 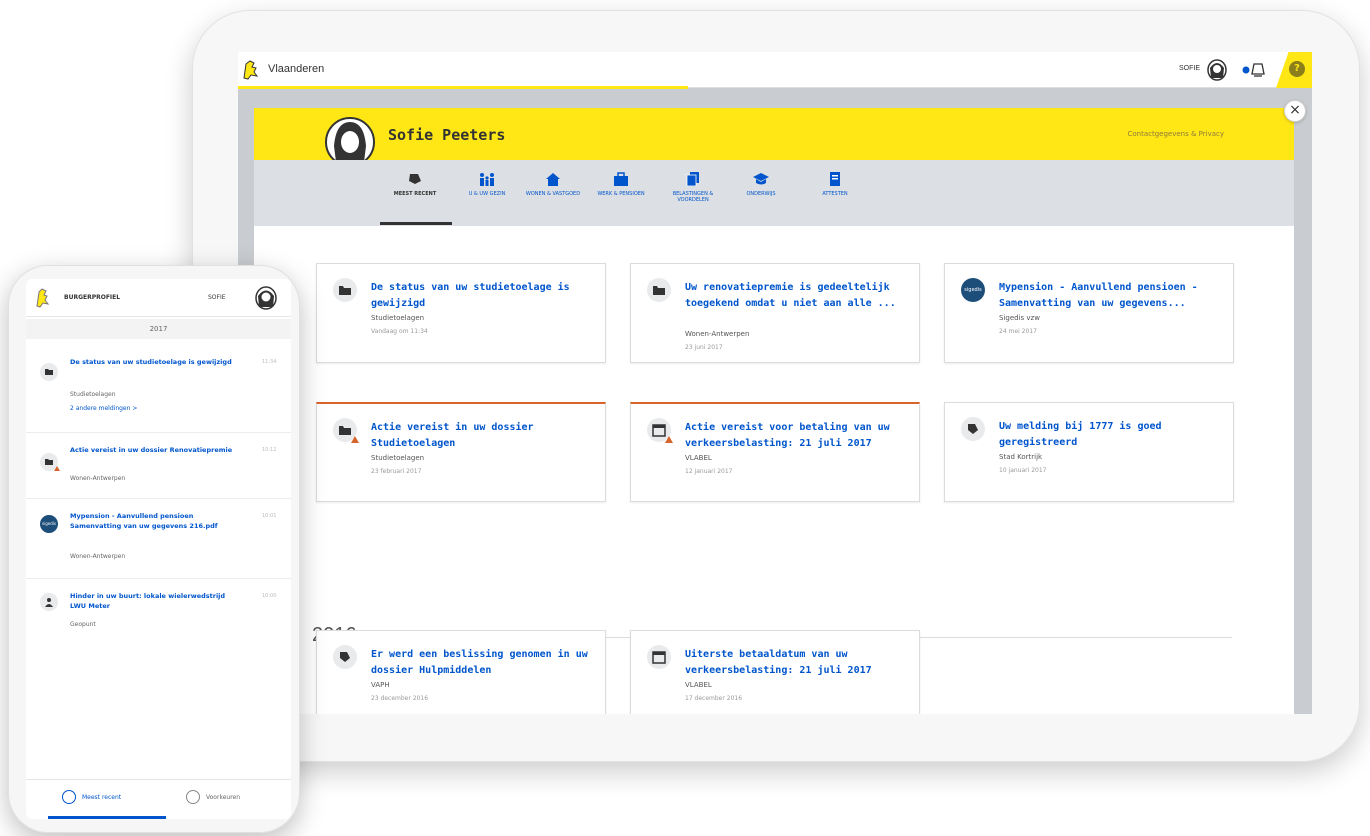 I want to click on tab-label: WONEN & VASTGOED, so click(x=553, y=194).